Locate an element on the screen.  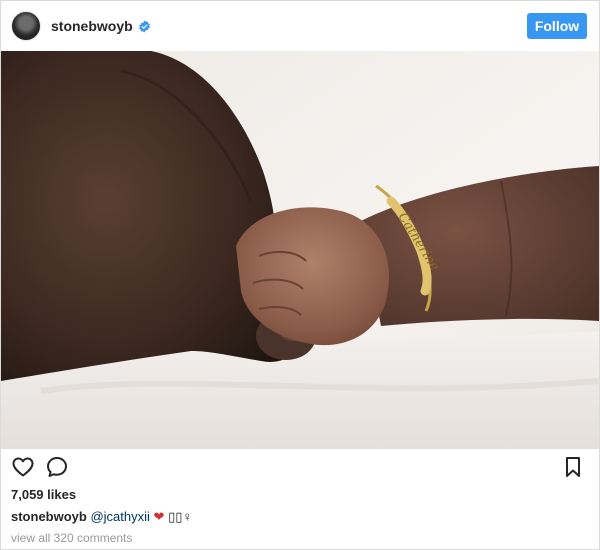
username: stonebwoyb is located at coordinates (92, 26).